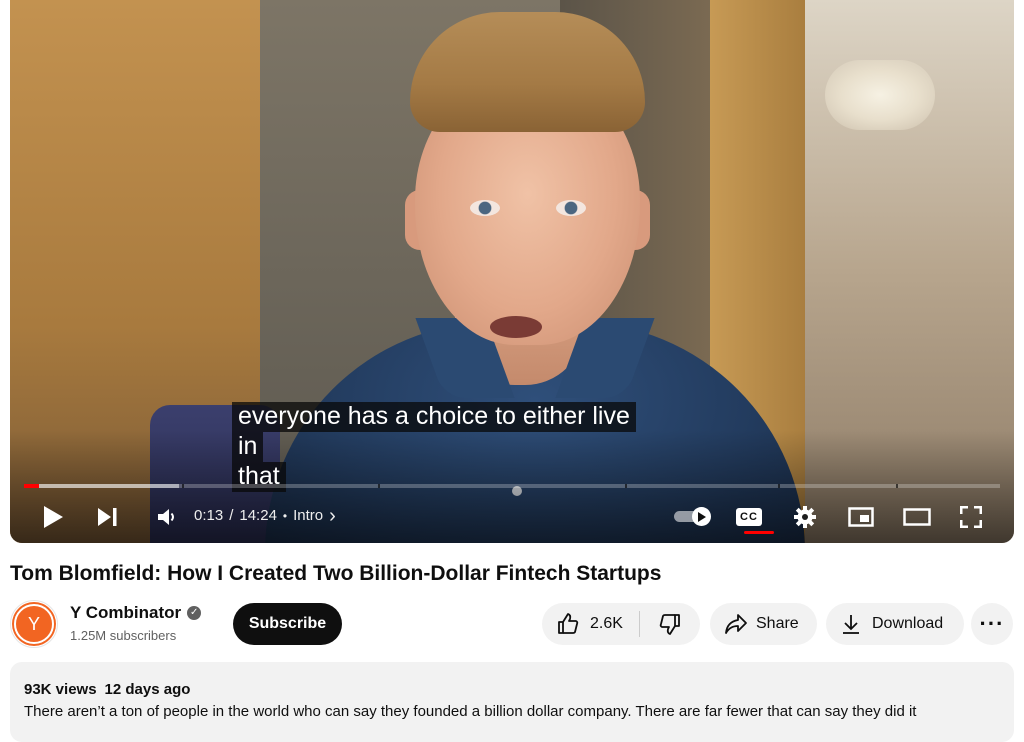 The height and width of the screenshot is (742, 1024). I want to click on chapter-button: Intro ›, so click(314, 516).